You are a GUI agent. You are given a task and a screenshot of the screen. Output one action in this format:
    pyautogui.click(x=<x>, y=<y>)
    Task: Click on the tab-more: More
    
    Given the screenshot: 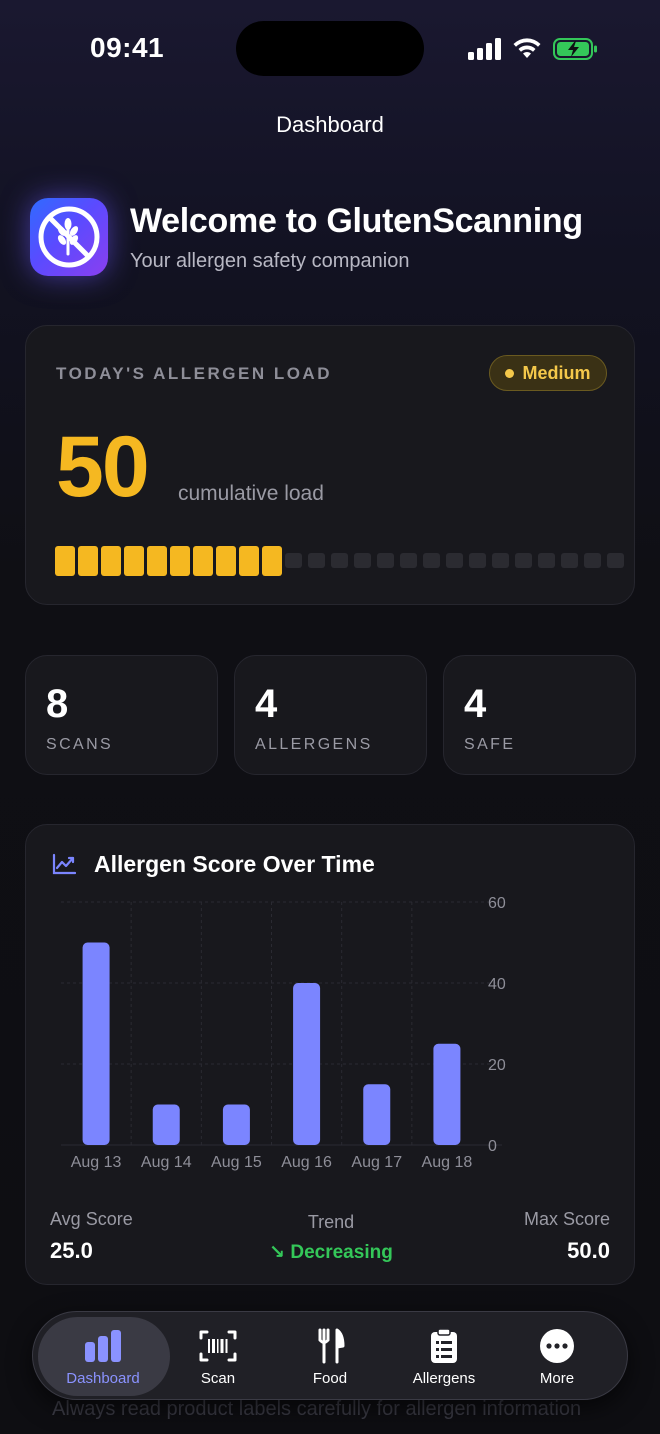 What is the action you would take?
    pyautogui.click(x=557, y=1356)
    